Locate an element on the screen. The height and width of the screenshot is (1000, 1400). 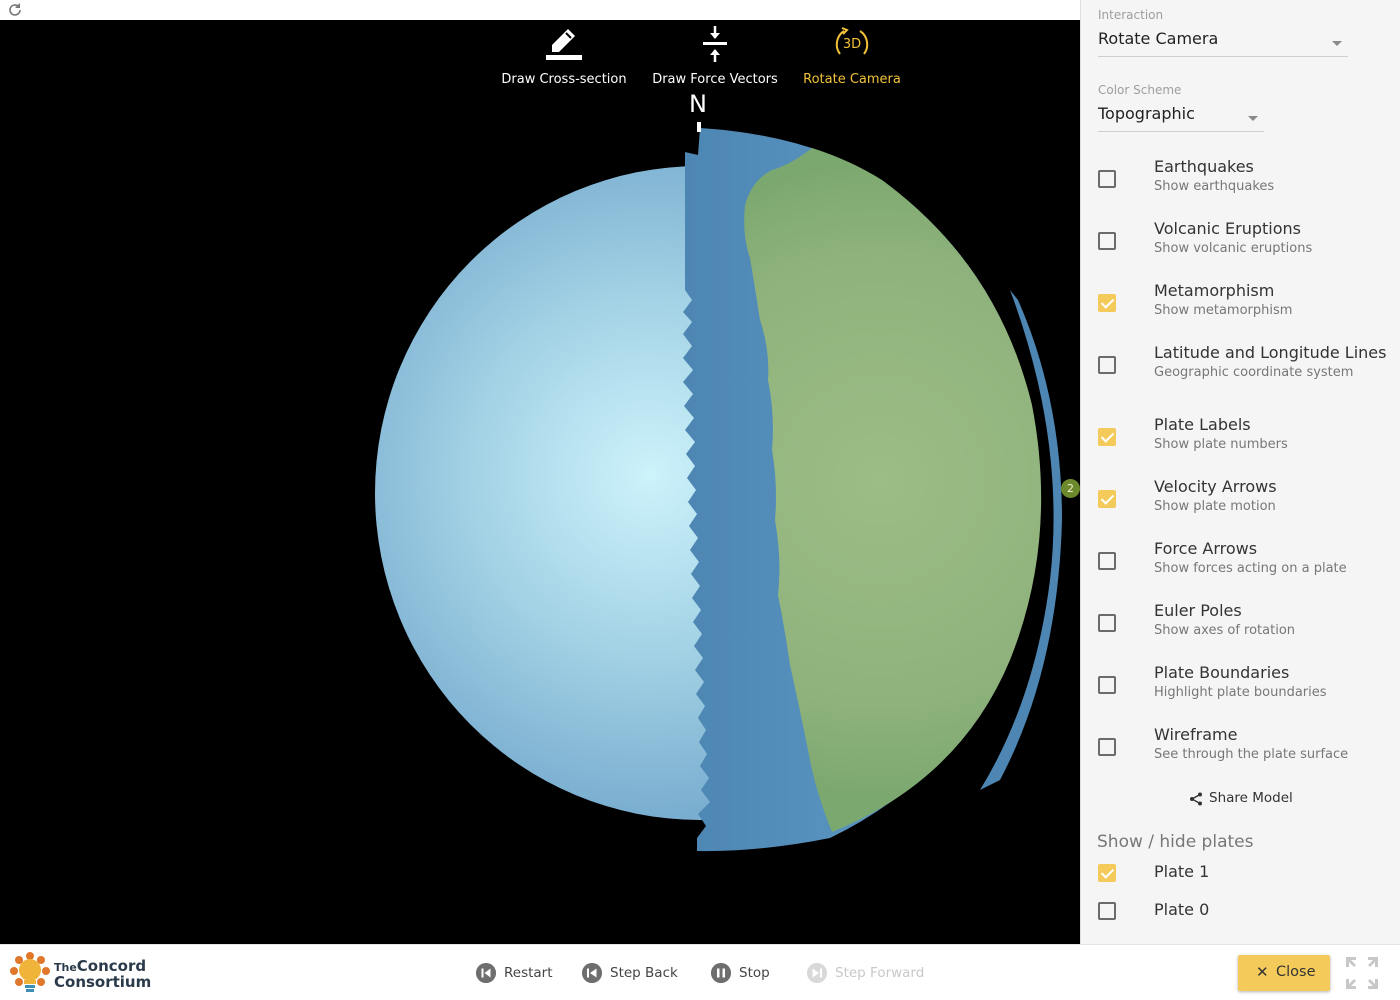
option-subtitle: Highlight plate boundaries is located at coordinates (1240, 692).